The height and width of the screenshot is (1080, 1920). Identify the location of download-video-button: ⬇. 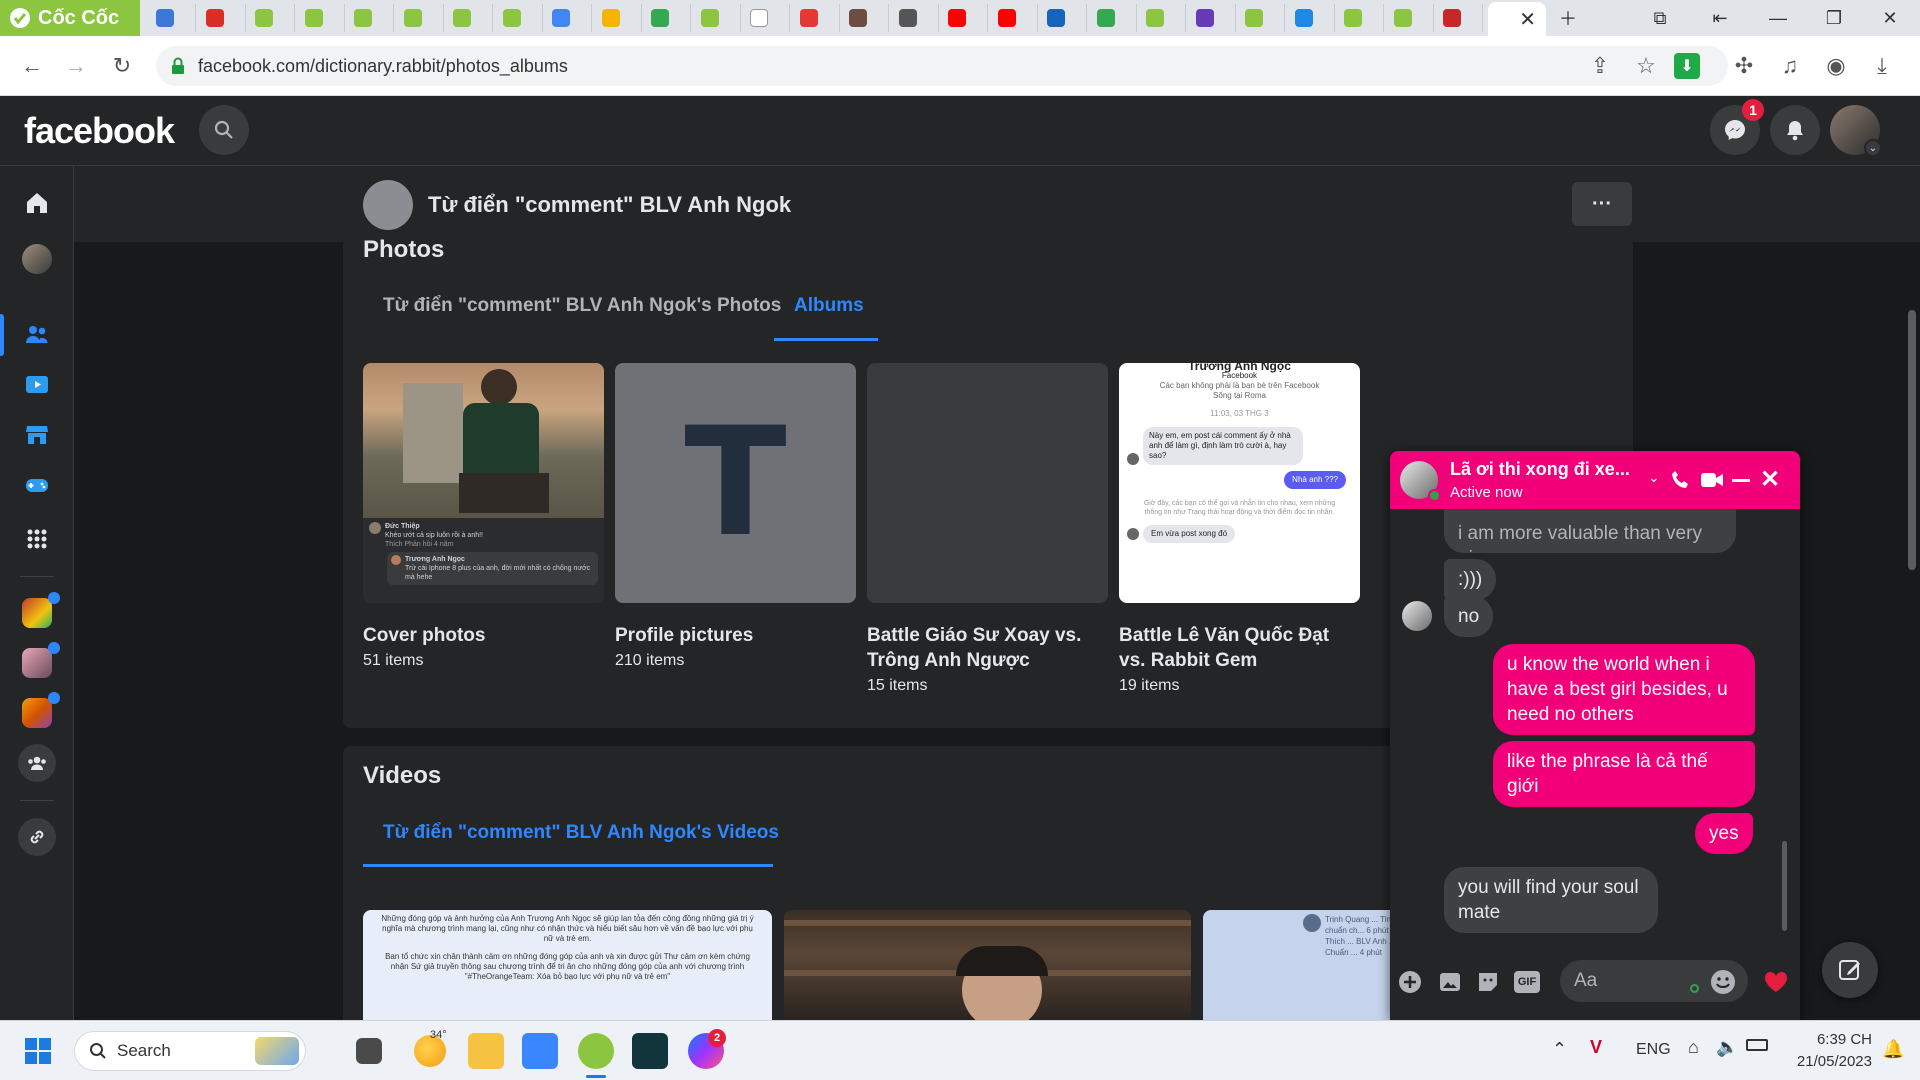
(1687, 66).